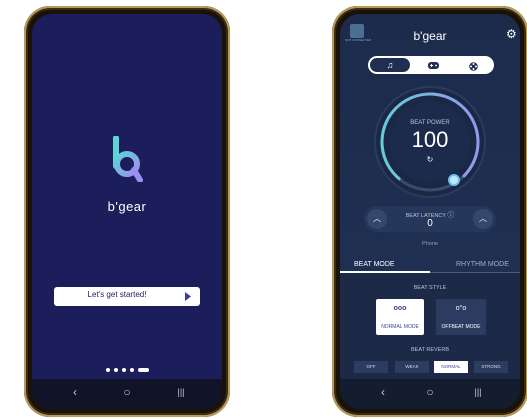 Image resolution: width=527 pixels, height=419 pixels. Describe the element at coordinates (461, 308) in the screenshot. I see `offbeat-icon: o°o` at that location.